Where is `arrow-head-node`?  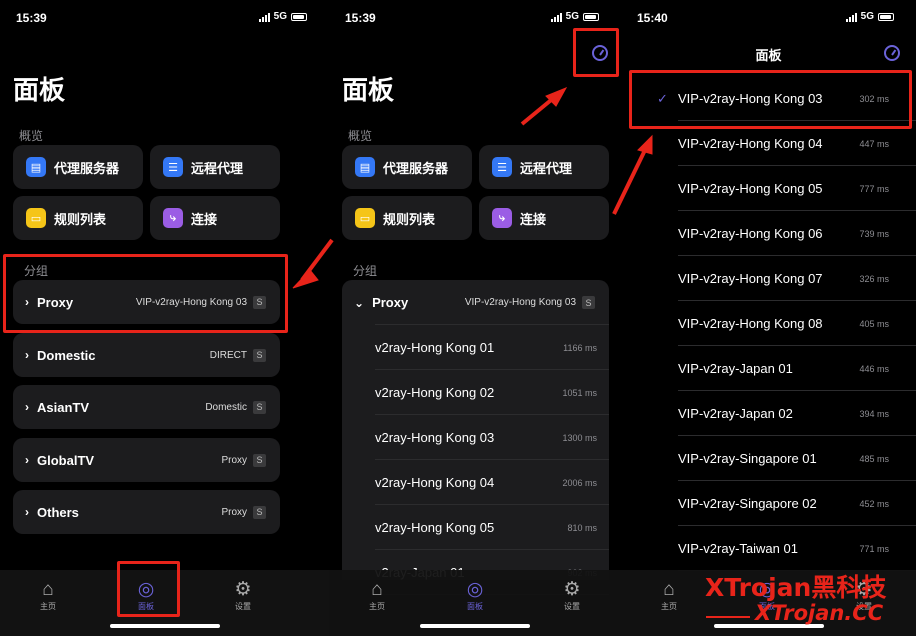 arrow-head-node is located at coordinates (645, 144).